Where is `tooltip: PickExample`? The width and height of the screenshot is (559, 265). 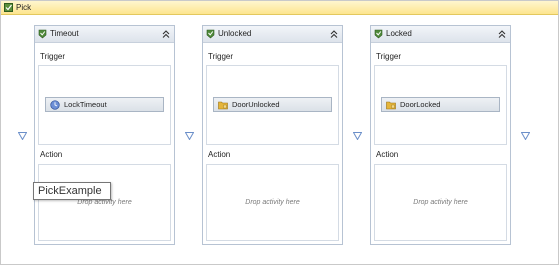
tooltip: PickExample is located at coordinates (72, 191).